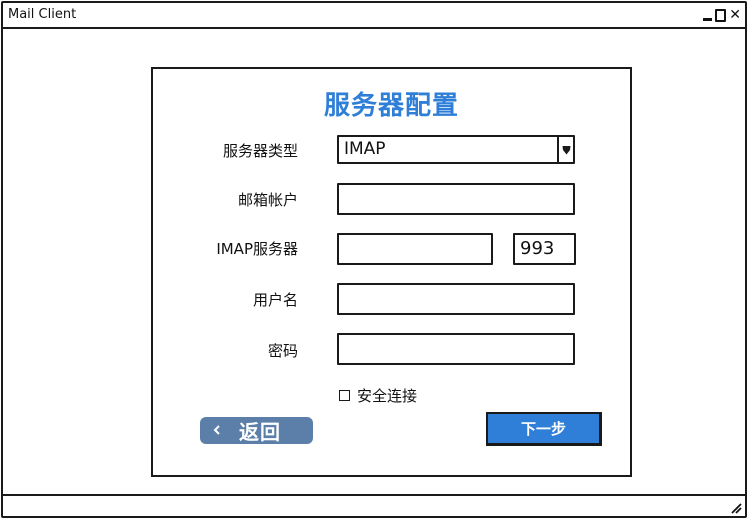 The image size is (750, 521). What do you see at coordinates (735, 15) in the screenshot?
I see `close-icon: ✕` at bounding box center [735, 15].